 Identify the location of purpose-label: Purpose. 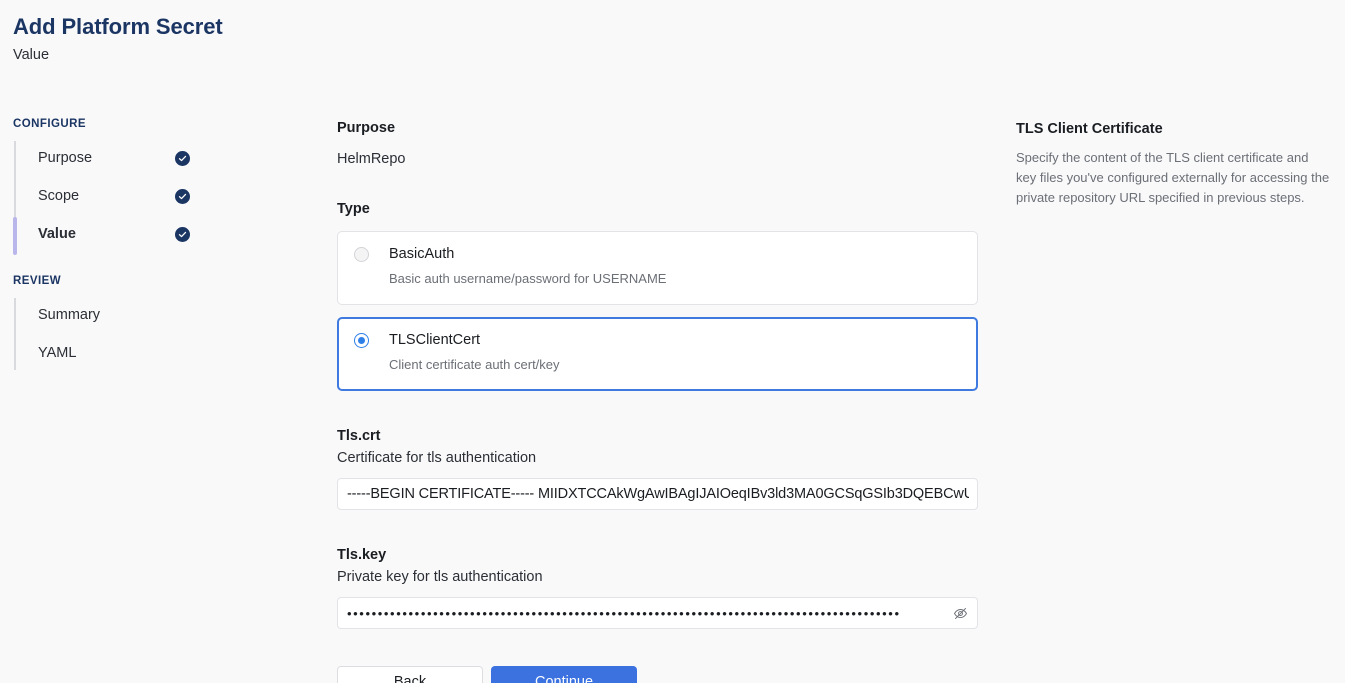
(366, 128).